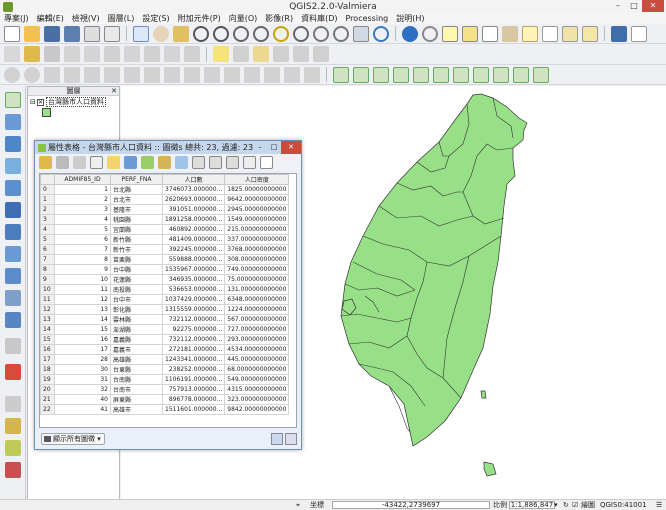 The height and width of the screenshot is (510, 666). Describe the element at coordinates (312, 74) in the screenshot. I see `rotate-point-symbols-icon` at that location.